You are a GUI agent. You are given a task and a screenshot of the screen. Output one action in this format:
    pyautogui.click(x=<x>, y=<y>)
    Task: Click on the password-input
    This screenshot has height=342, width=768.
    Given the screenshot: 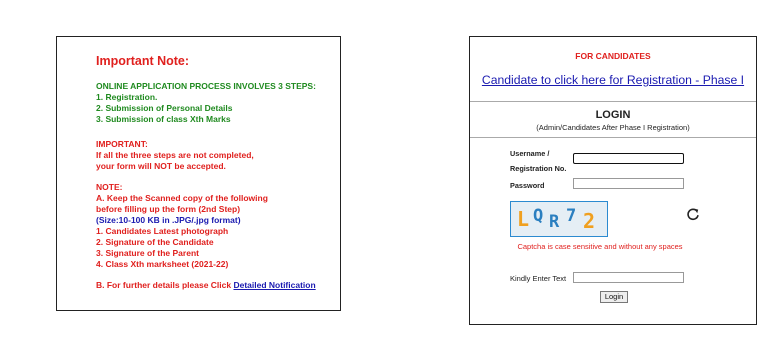 What is the action you would take?
    pyautogui.click(x=628, y=183)
    